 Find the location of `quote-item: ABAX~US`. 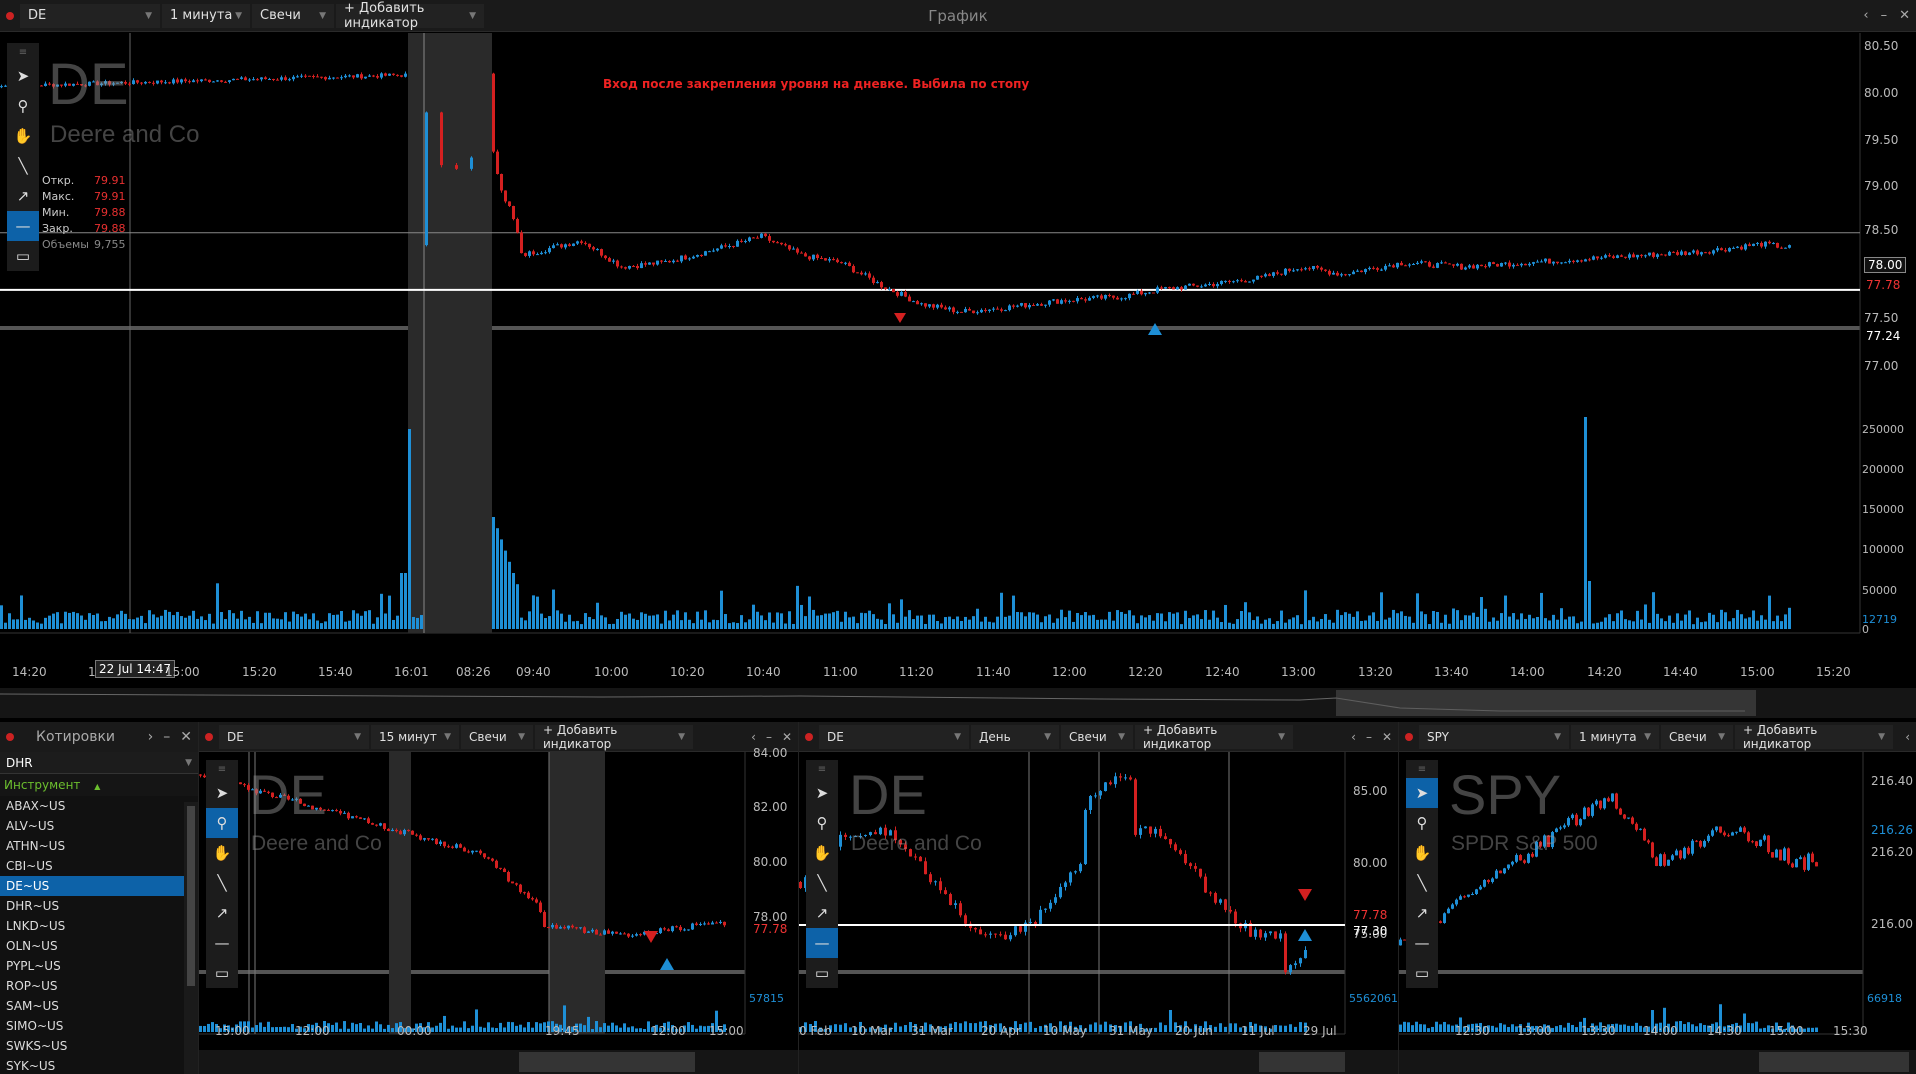

quote-item: ABAX~US is located at coordinates (99, 806).